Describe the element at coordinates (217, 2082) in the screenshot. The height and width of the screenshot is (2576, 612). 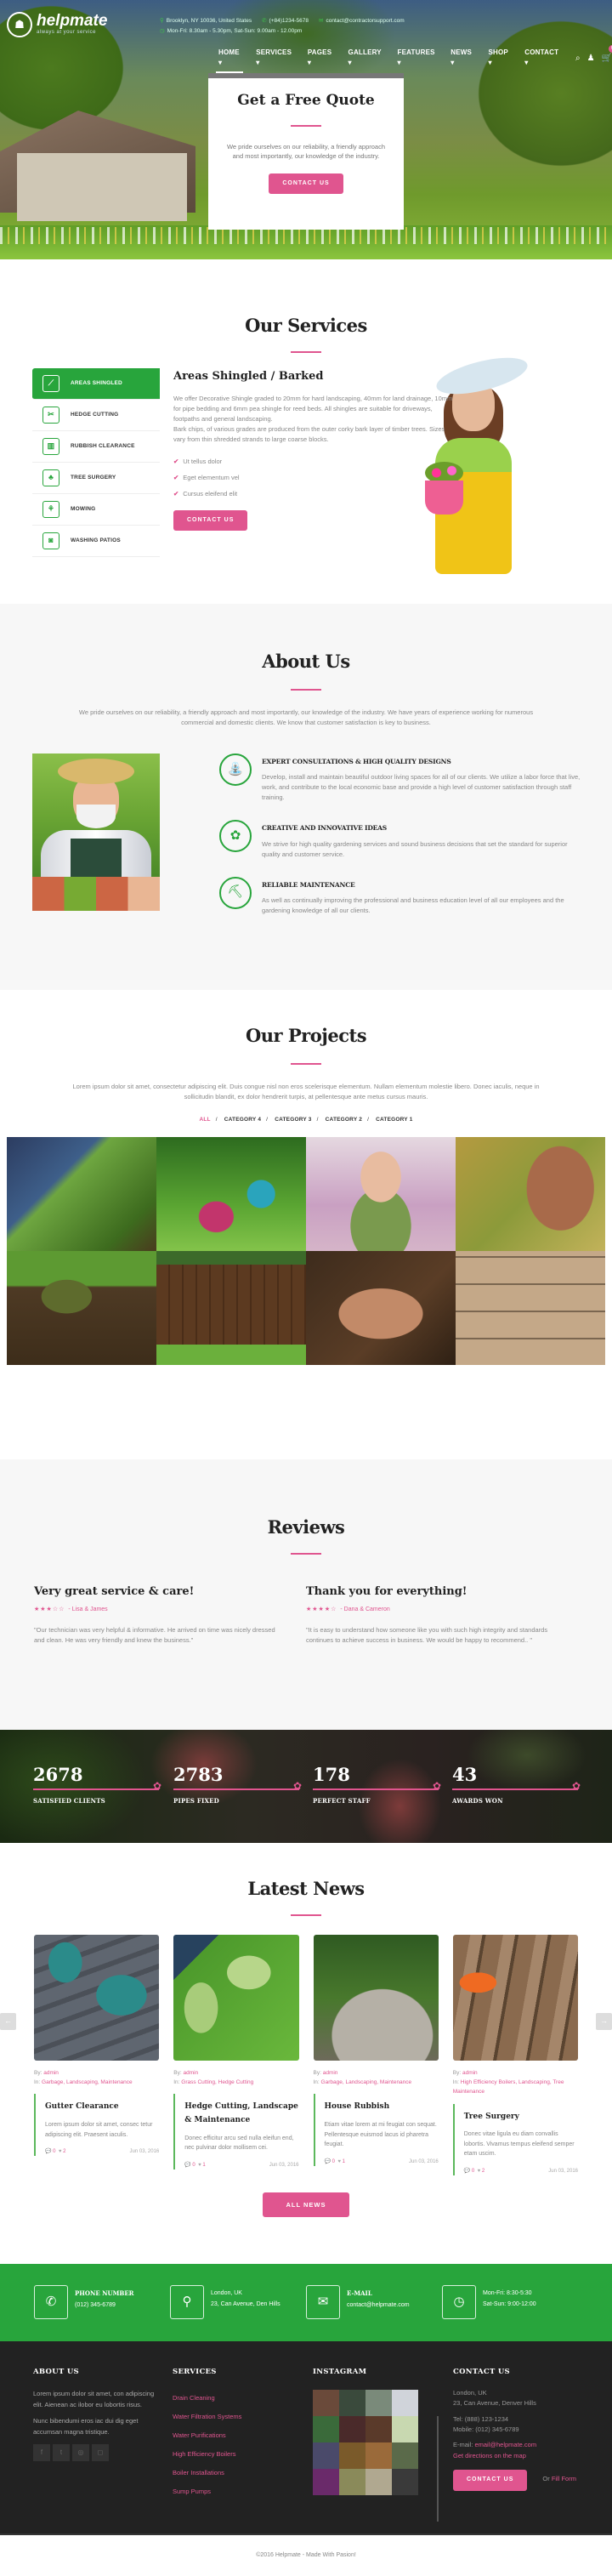
I see `news-category-links: Grass Cutting, Hedge Cutting` at that location.